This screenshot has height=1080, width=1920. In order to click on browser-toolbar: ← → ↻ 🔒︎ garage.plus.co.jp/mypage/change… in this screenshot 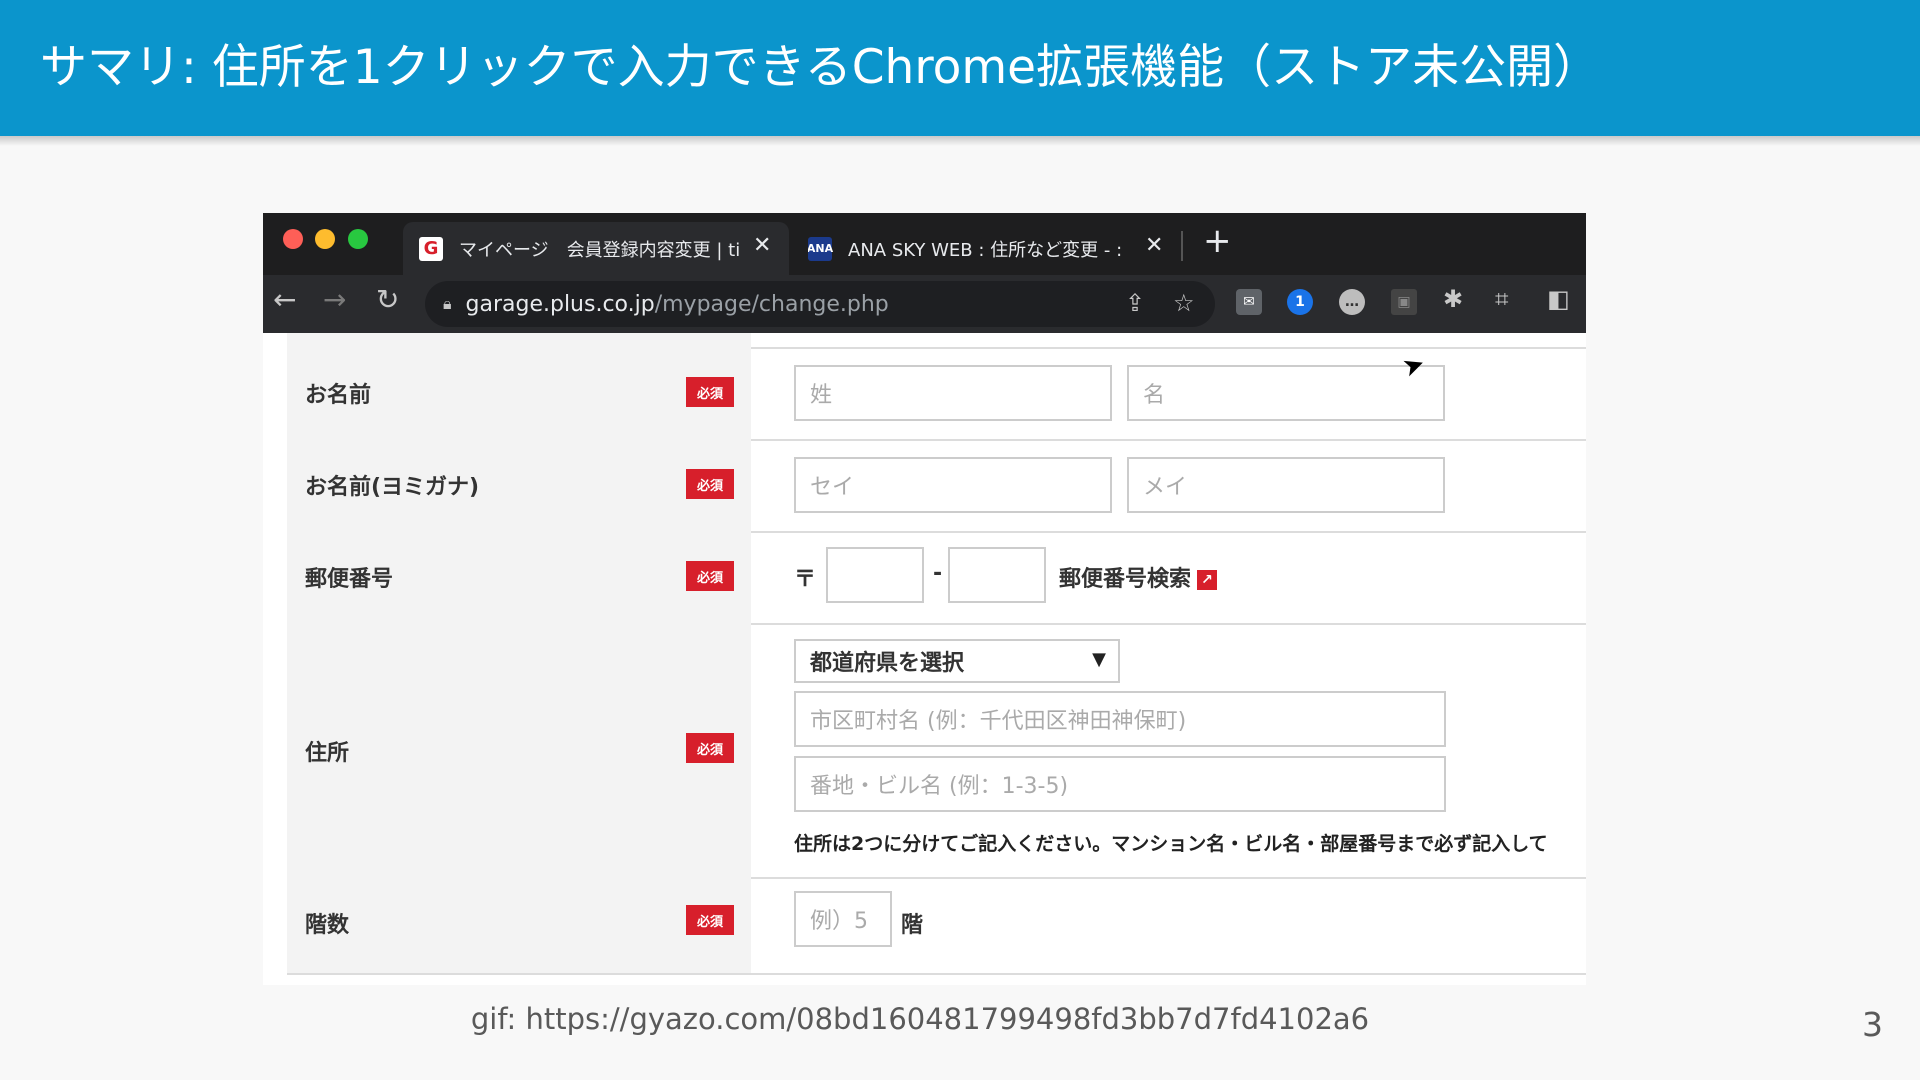, I will do `click(924, 304)`.